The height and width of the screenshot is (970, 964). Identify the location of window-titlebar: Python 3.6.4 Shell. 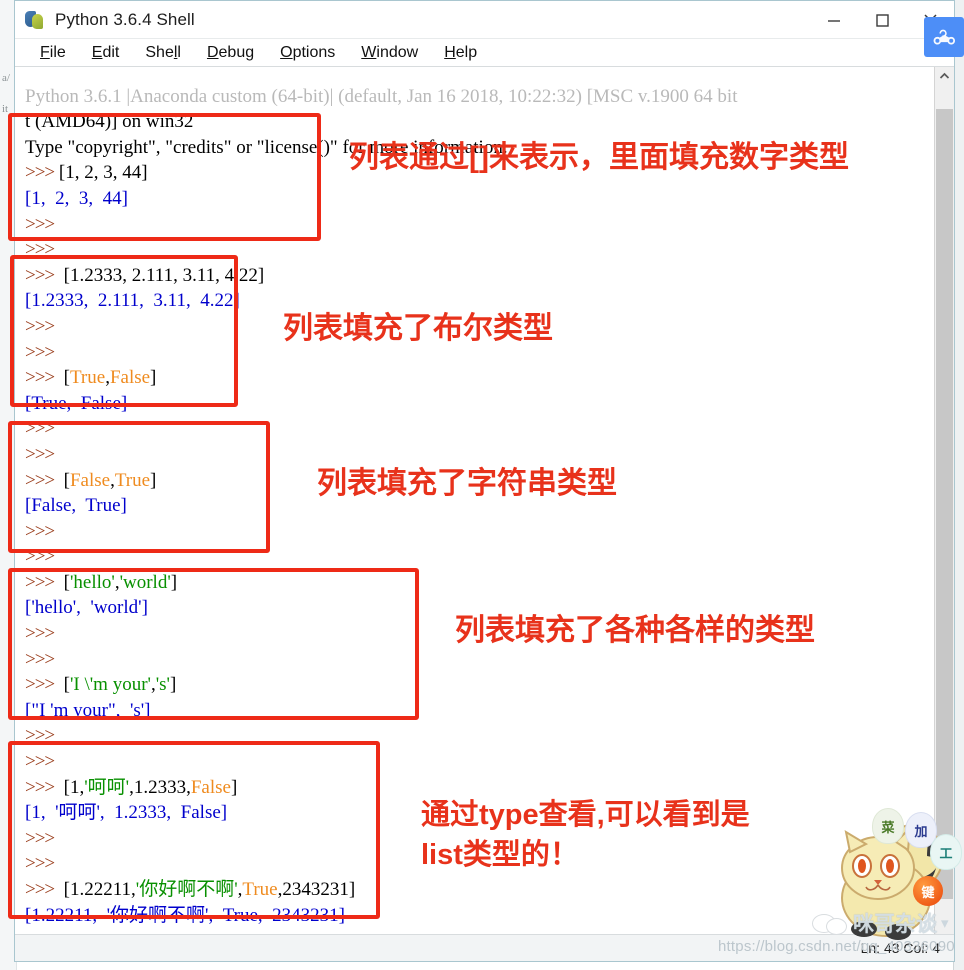
(484, 20).